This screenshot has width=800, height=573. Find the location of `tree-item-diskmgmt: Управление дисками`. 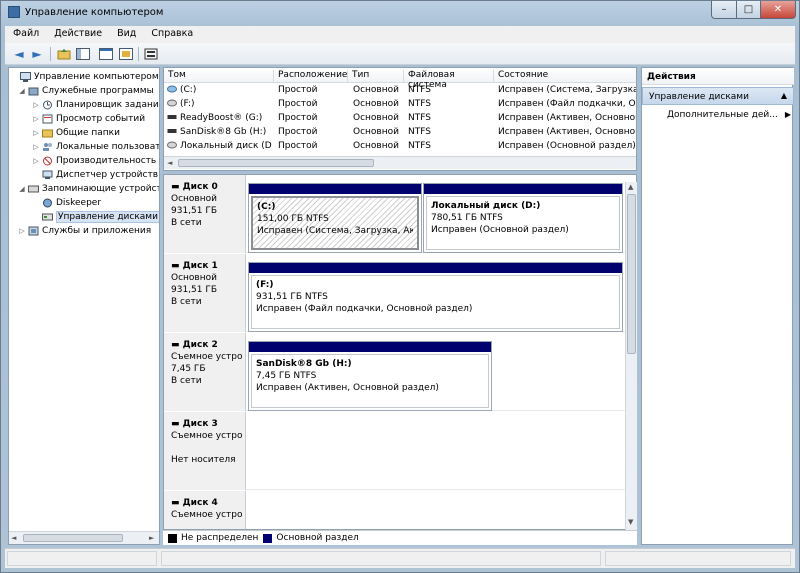

tree-item-diskmgmt: Управление дисками is located at coordinates (100, 217).